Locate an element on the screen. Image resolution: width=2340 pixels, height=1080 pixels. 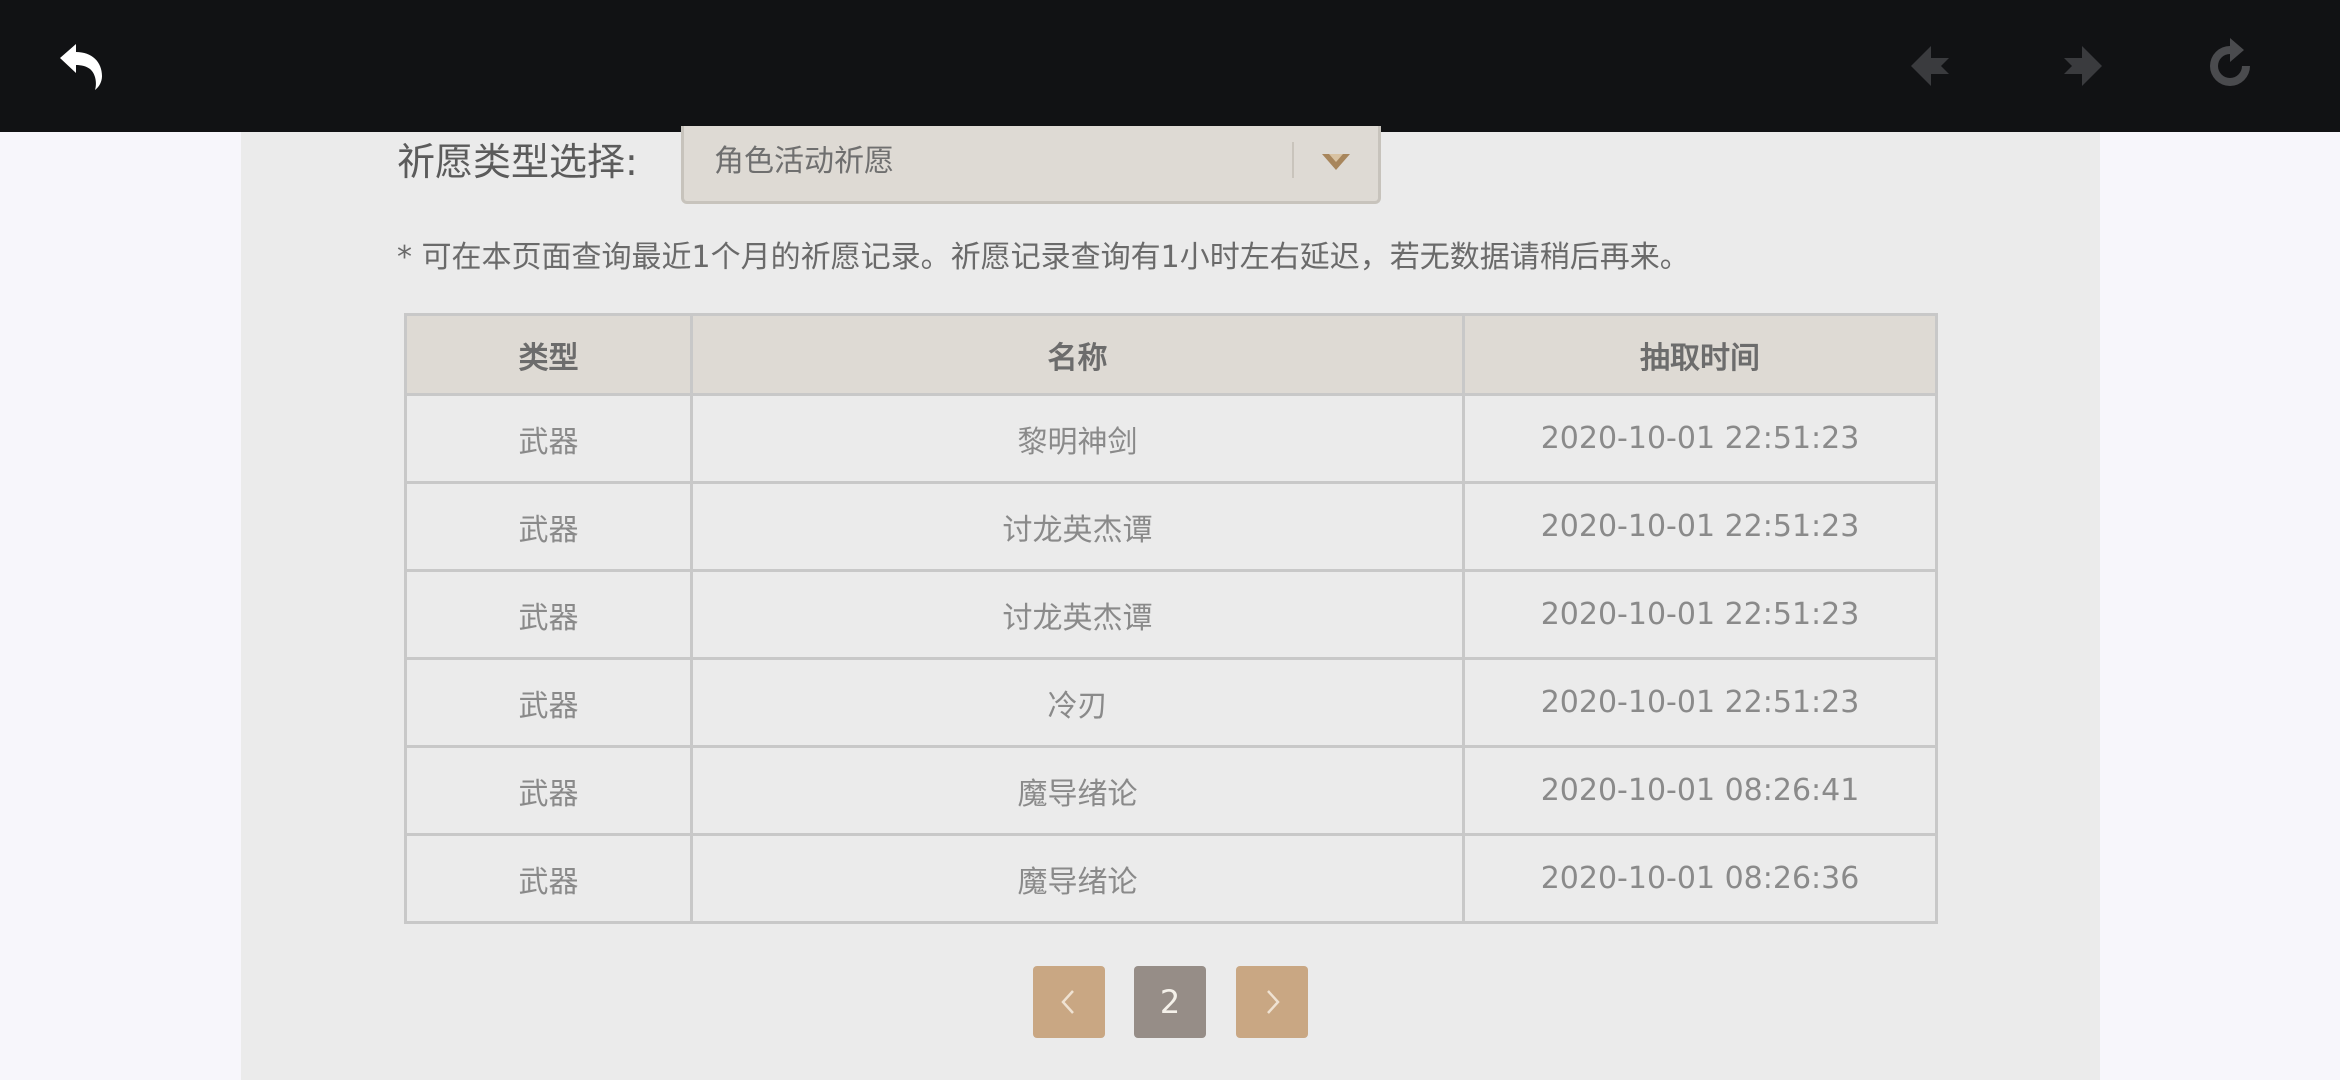
chevron-left-icon is located at coordinates (1067, 1002).